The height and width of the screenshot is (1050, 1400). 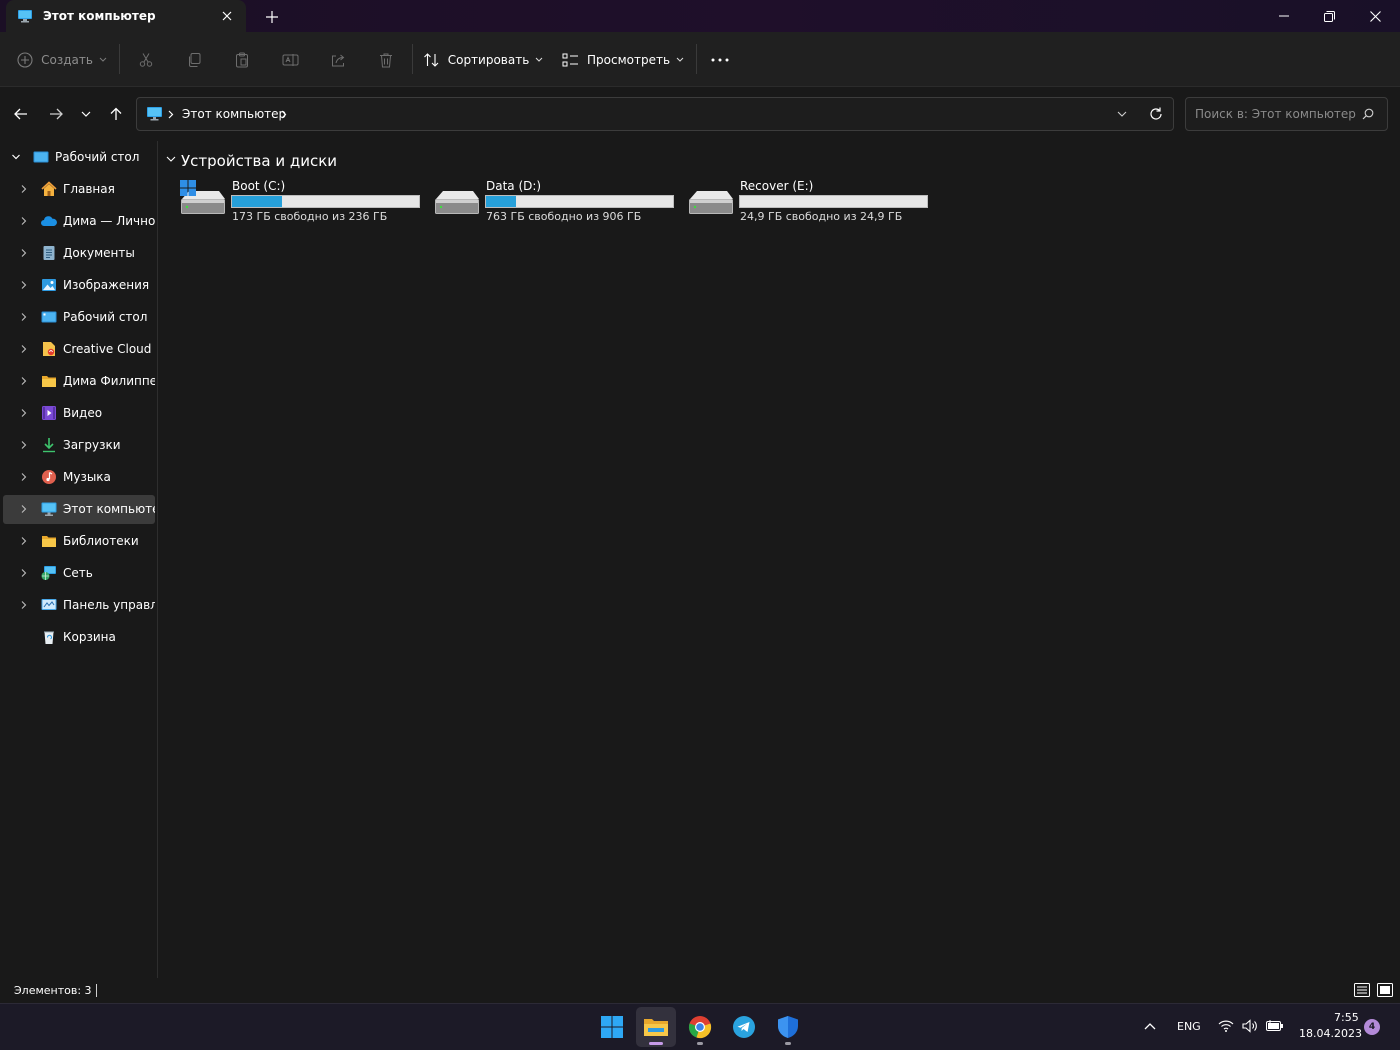 What do you see at coordinates (106, 285) in the screenshot?
I see `sidebar-item-label: Изображения` at bounding box center [106, 285].